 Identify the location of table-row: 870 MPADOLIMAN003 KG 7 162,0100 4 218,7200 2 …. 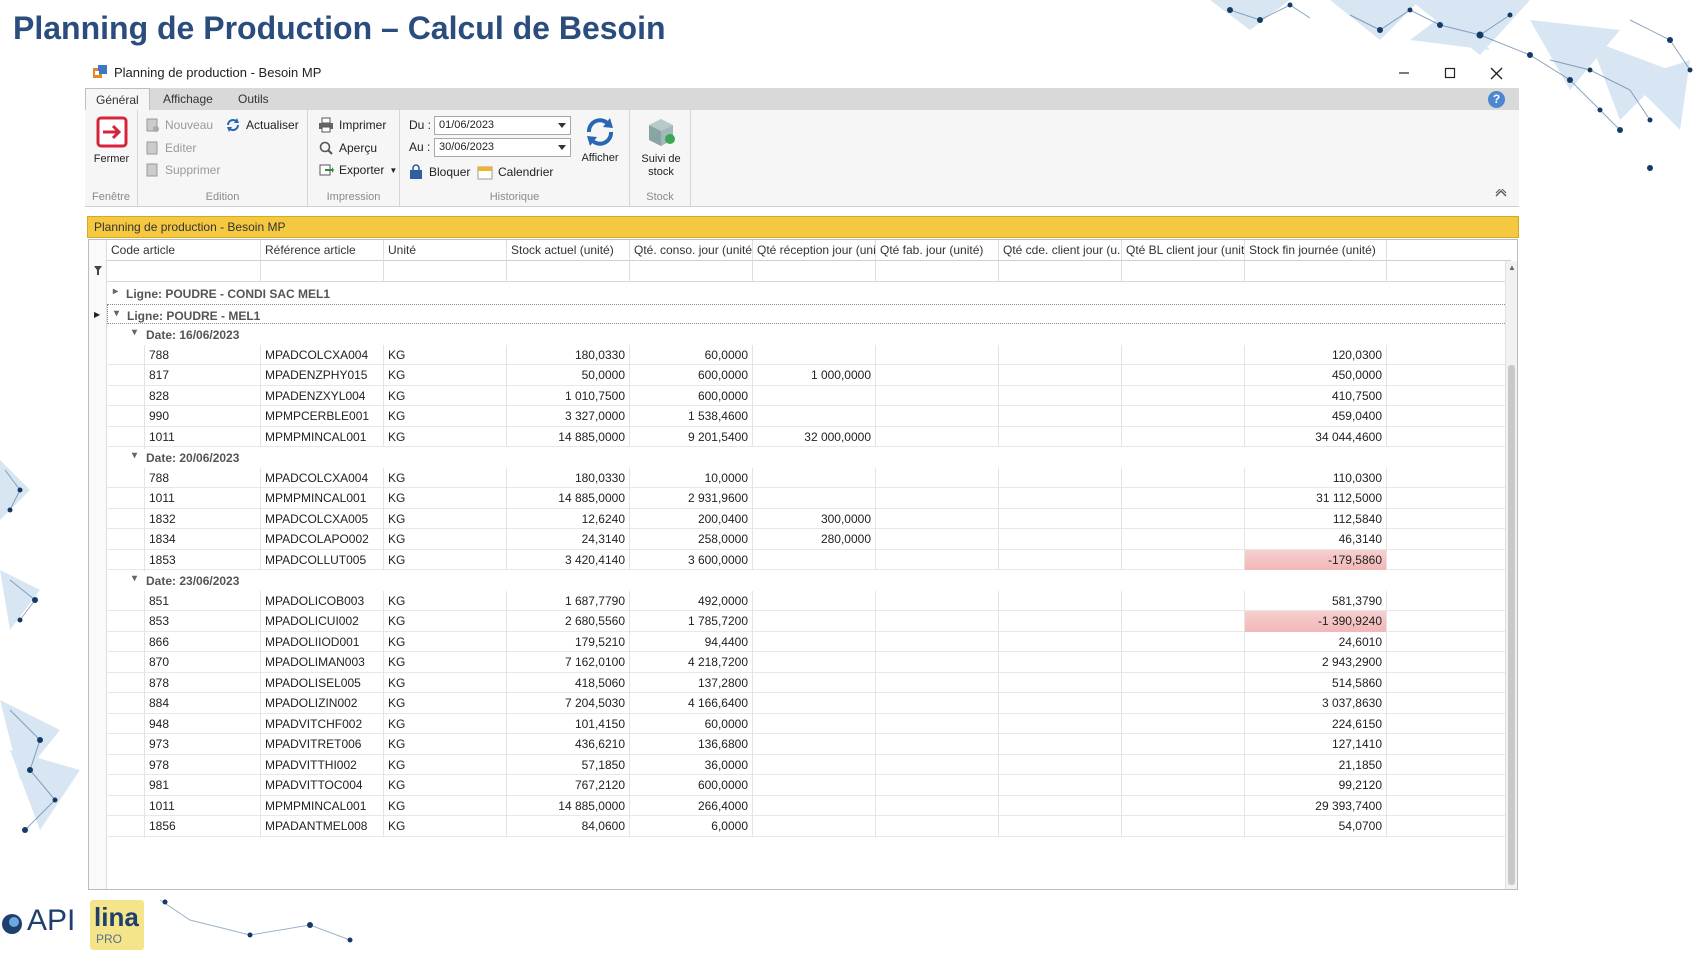
(809, 663).